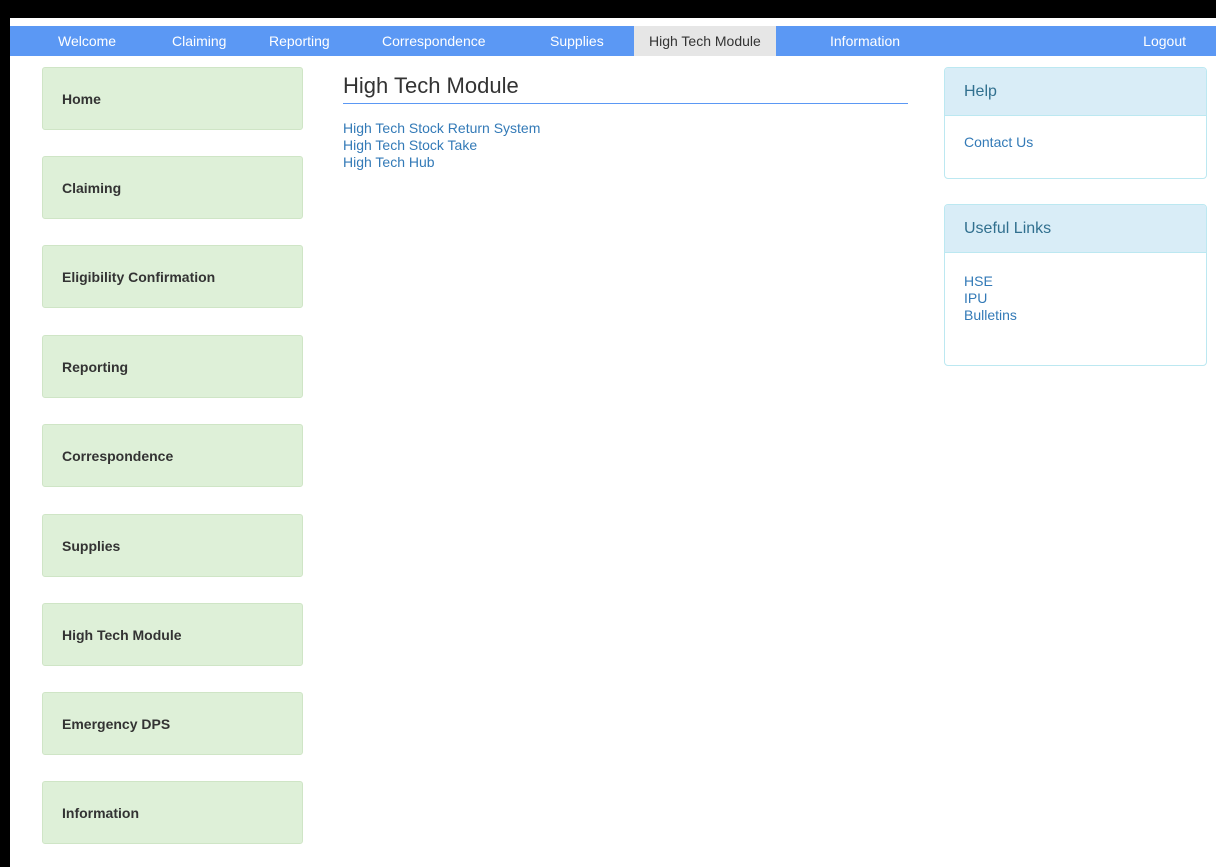 The image size is (1216, 867). What do you see at coordinates (172, 812) in the screenshot?
I see `sidebar-item-information: Information` at bounding box center [172, 812].